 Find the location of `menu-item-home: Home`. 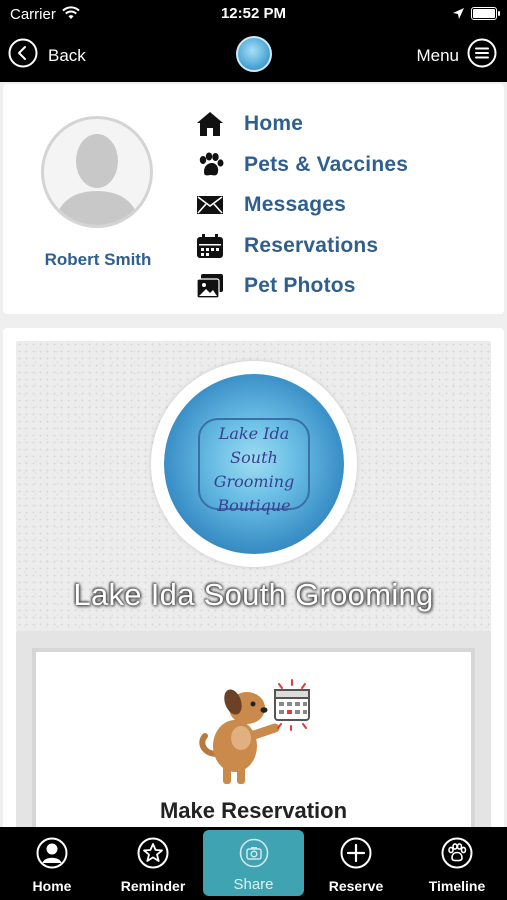

menu-item-home: Home is located at coordinates (302, 124).